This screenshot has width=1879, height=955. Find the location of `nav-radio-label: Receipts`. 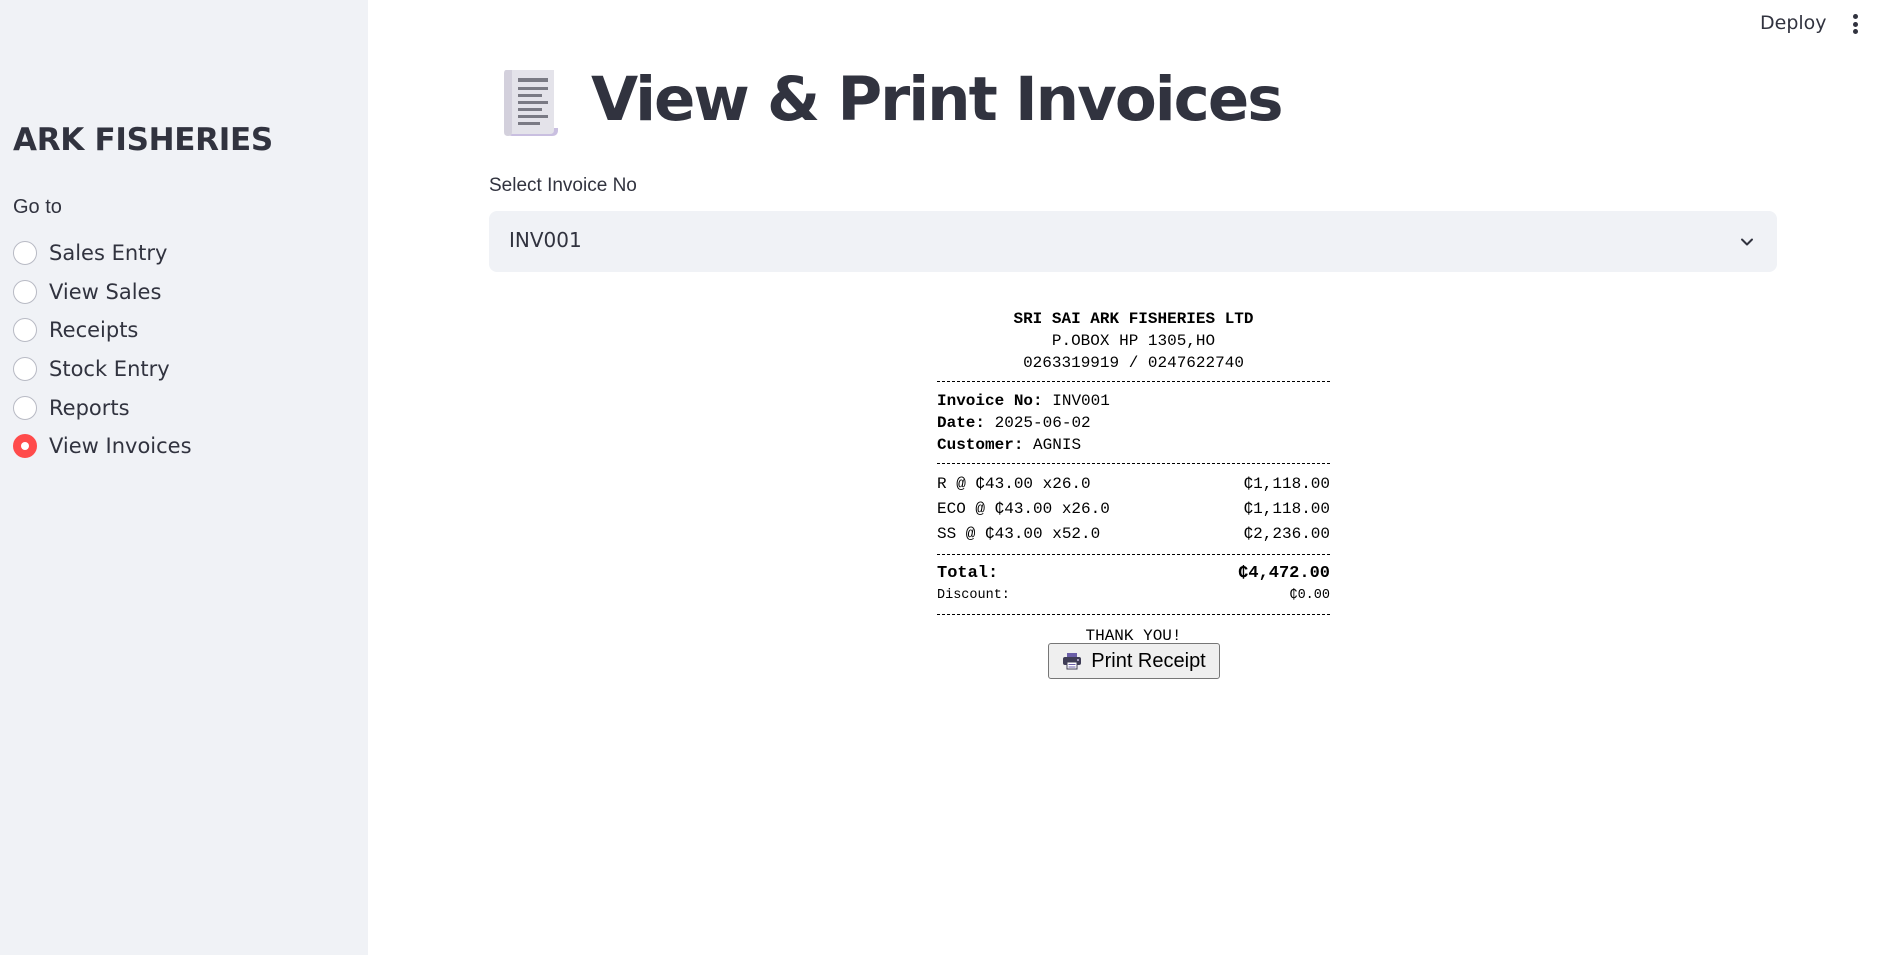

nav-radio-label: Receipts is located at coordinates (94, 330).